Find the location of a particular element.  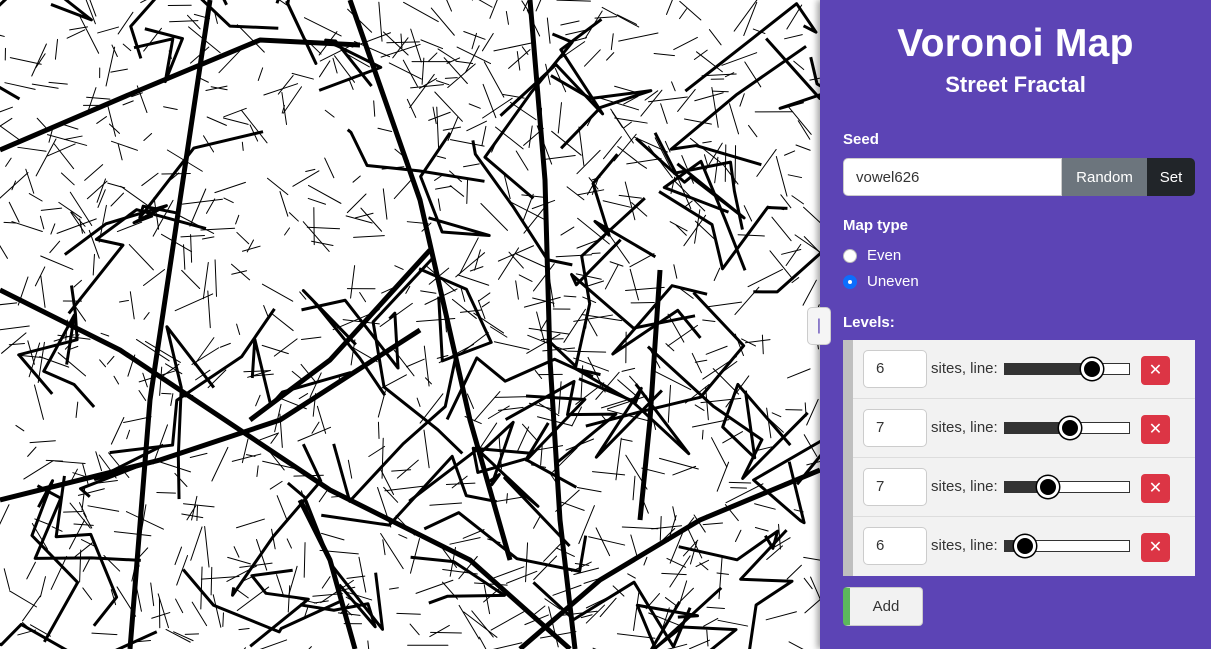

levels-label: Levels: is located at coordinates (869, 322).